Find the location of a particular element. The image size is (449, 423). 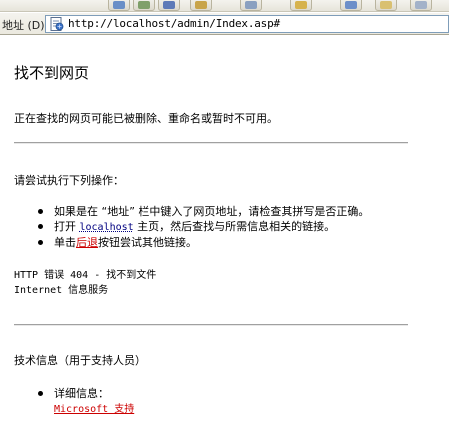

page-icon is located at coordinates (57, 24).